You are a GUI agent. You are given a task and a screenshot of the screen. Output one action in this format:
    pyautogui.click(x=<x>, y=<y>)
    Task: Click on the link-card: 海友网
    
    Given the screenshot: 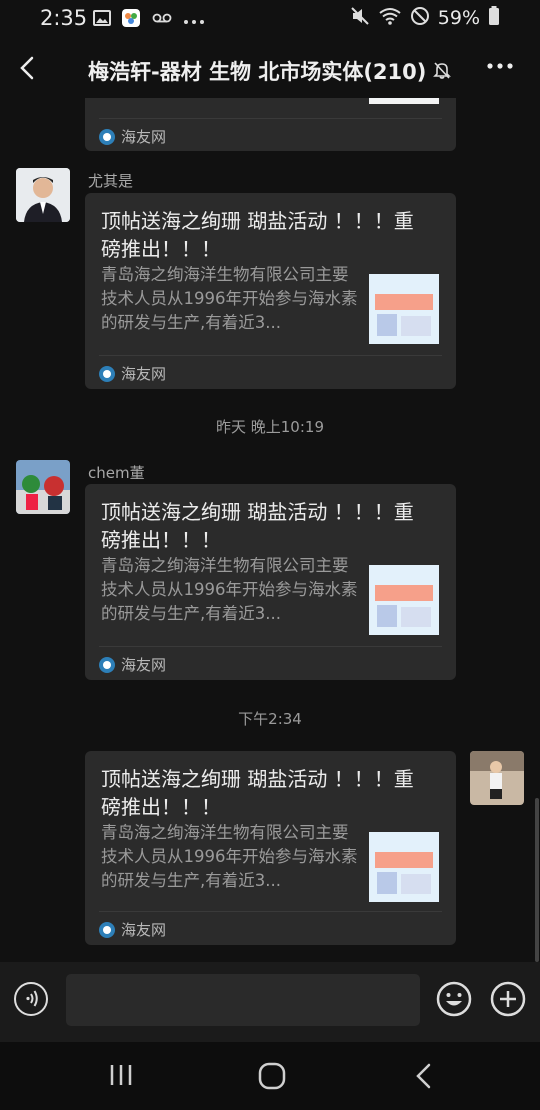 What is the action you would take?
    pyautogui.click(x=270, y=124)
    